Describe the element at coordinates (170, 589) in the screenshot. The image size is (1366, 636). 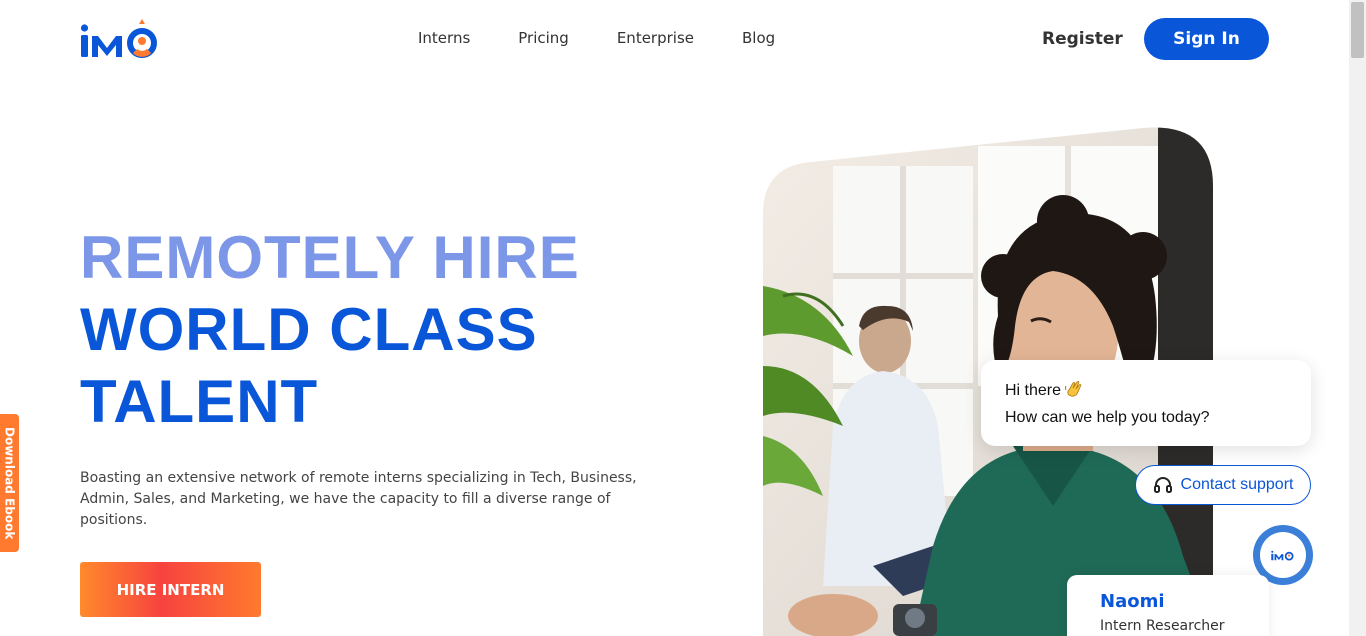
I see `hire-intern-button: HIRE INTERN` at that location.